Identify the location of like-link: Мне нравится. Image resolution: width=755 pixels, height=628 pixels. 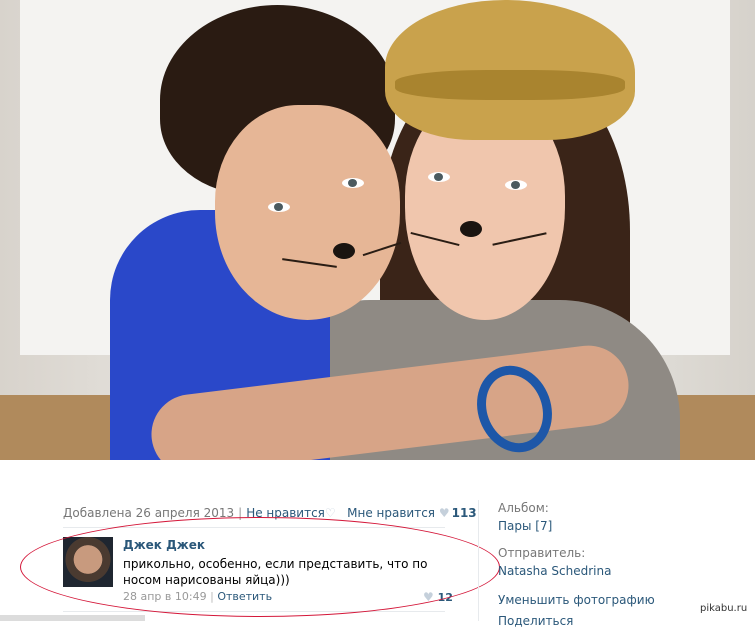
(391, 513).